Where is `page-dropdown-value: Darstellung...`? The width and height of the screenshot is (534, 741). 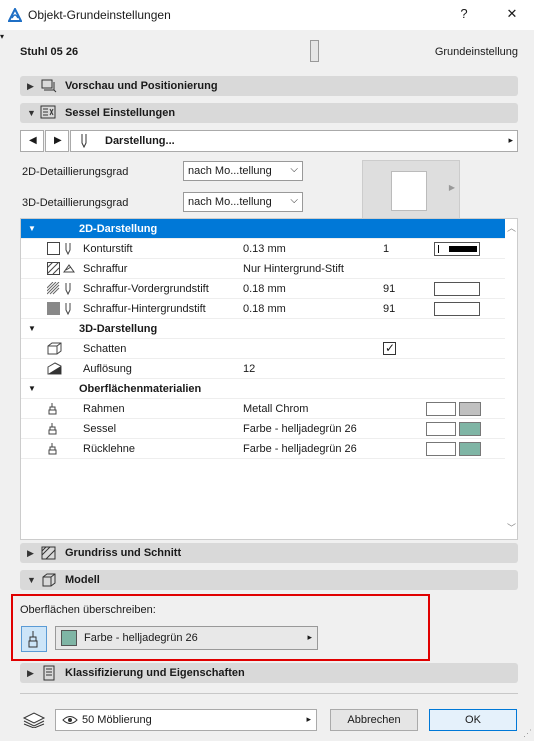 page-dropdown-value: Darstellung... is located at coordinates (140, 141).